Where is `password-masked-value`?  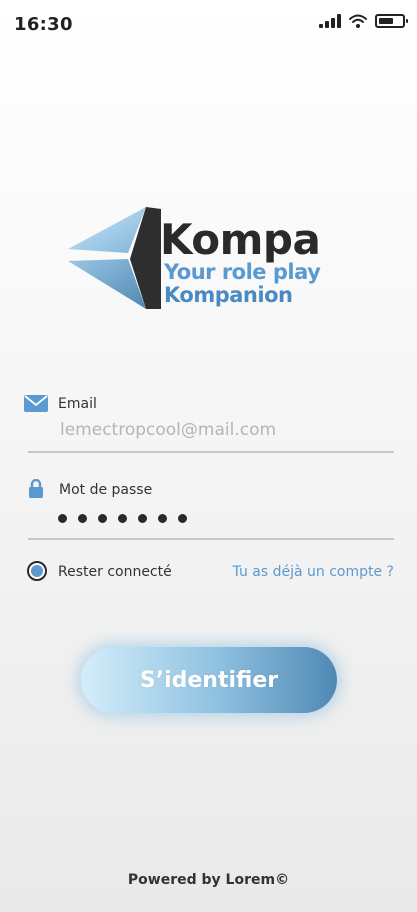 password-masked-value is located at coordinates (122, 518).